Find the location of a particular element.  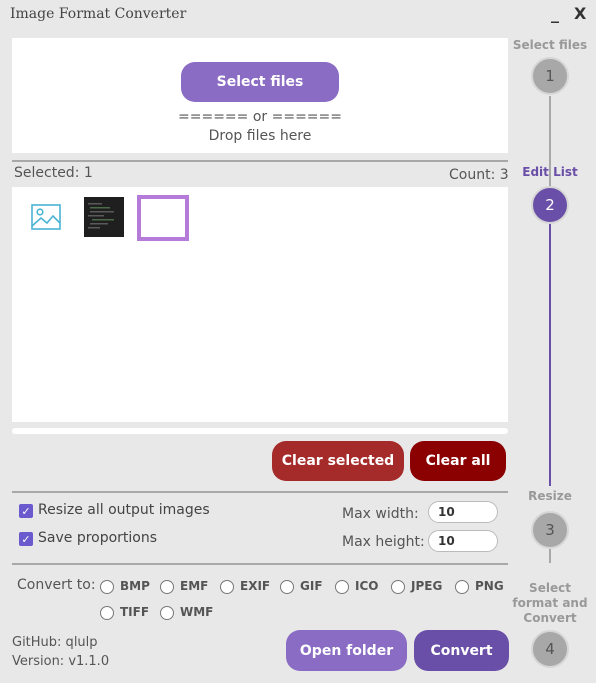

version-text: Version: v1.1.0 is located at coordinates (61, 661).